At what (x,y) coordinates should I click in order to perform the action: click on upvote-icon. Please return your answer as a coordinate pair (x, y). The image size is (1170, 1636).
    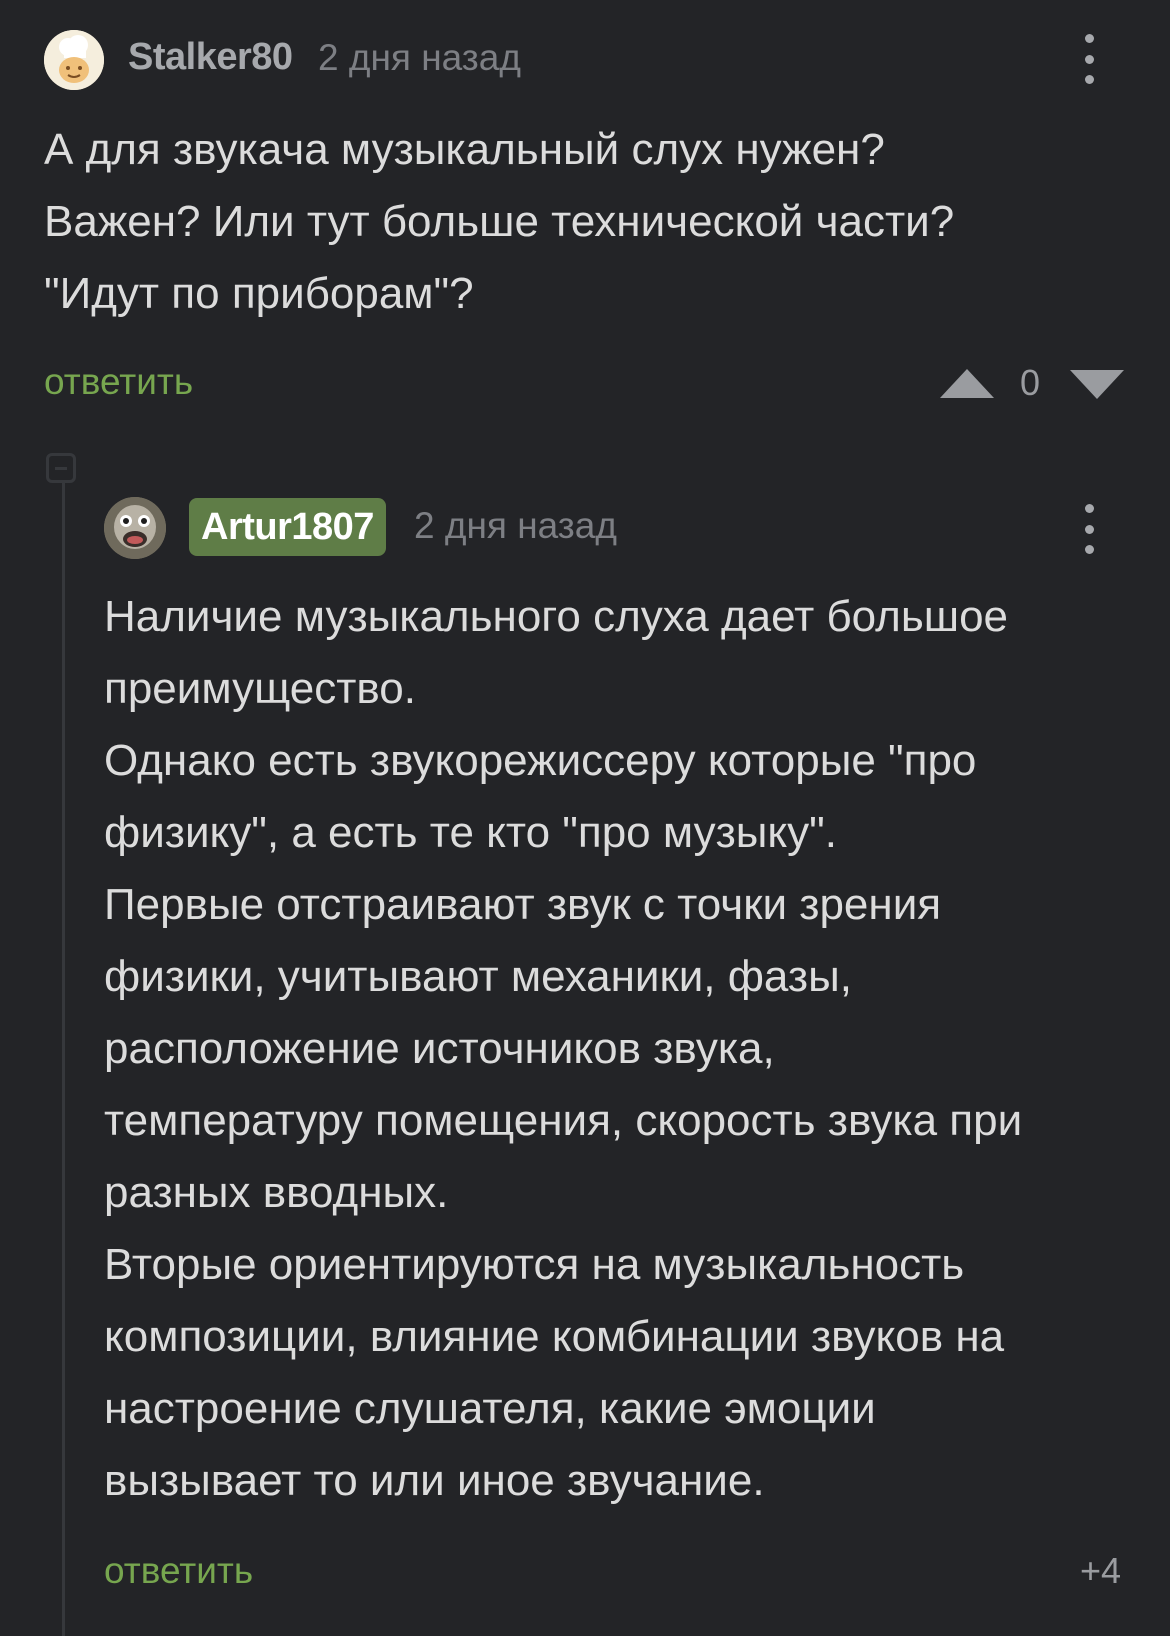
    Looking at the image, I should click on (967, 383).